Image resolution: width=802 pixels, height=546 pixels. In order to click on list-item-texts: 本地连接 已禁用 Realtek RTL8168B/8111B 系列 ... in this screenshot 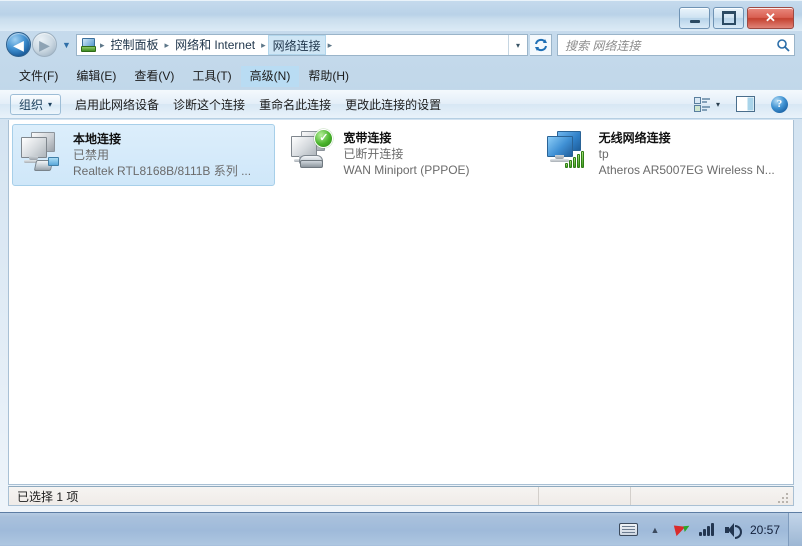, I will do `click(160, 154)`.